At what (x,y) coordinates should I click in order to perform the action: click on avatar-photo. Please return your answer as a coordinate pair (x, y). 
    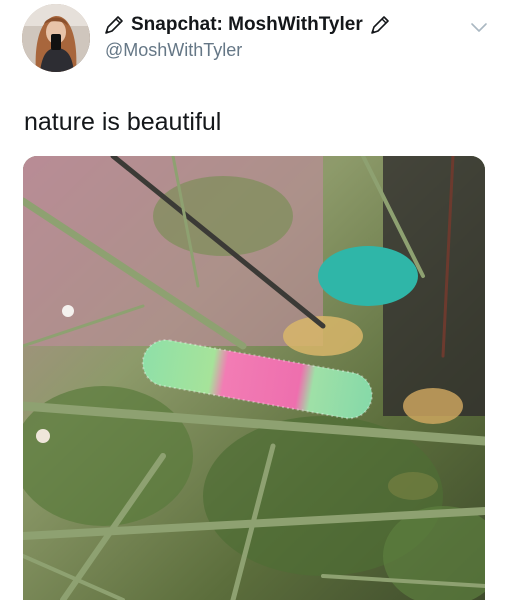
    Looking at the image, I should click on (56, 38).